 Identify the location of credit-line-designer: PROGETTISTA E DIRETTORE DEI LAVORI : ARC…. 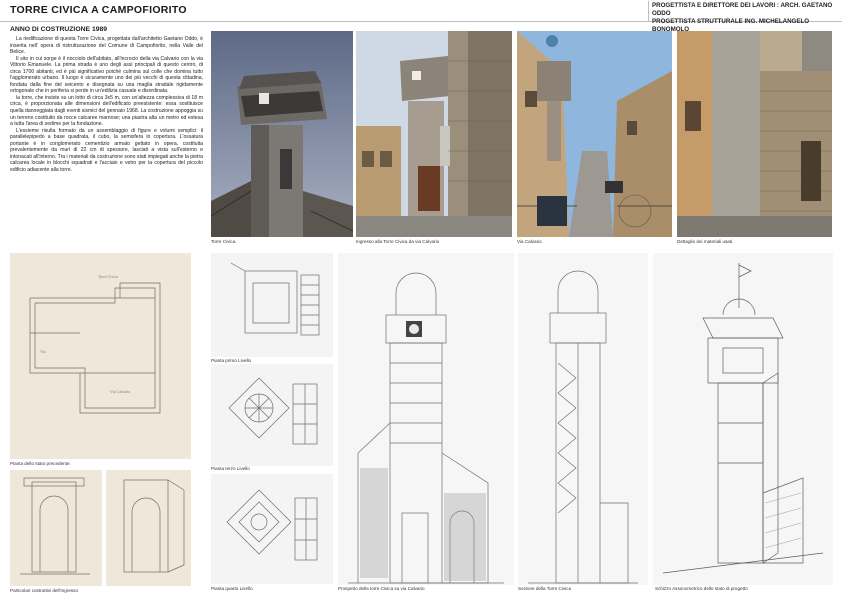
(742, 9).